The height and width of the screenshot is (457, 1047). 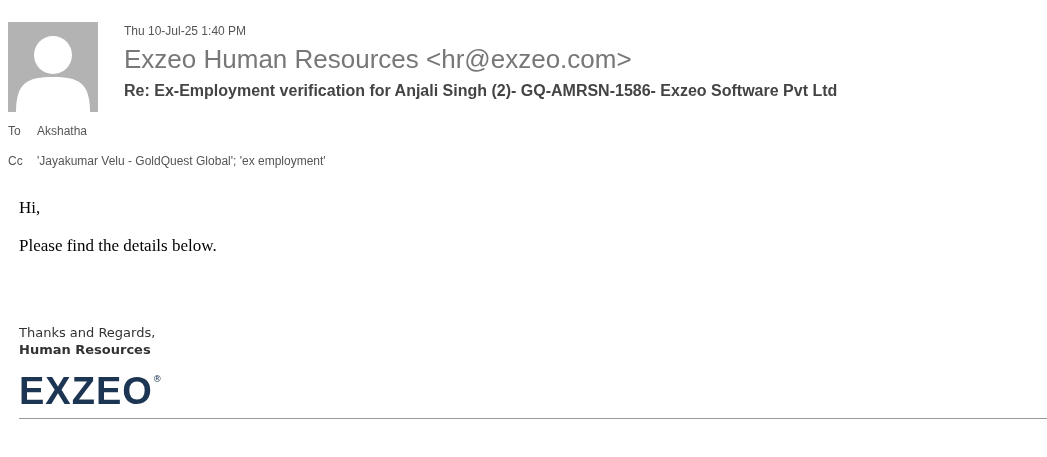 I want to click on email-subject: Re: Ex-Employment verification for Anjali Singh (2)- GQ-AMRSN-1586- Exzeo Software Pvt Ltd, so click(x=481, y=91).